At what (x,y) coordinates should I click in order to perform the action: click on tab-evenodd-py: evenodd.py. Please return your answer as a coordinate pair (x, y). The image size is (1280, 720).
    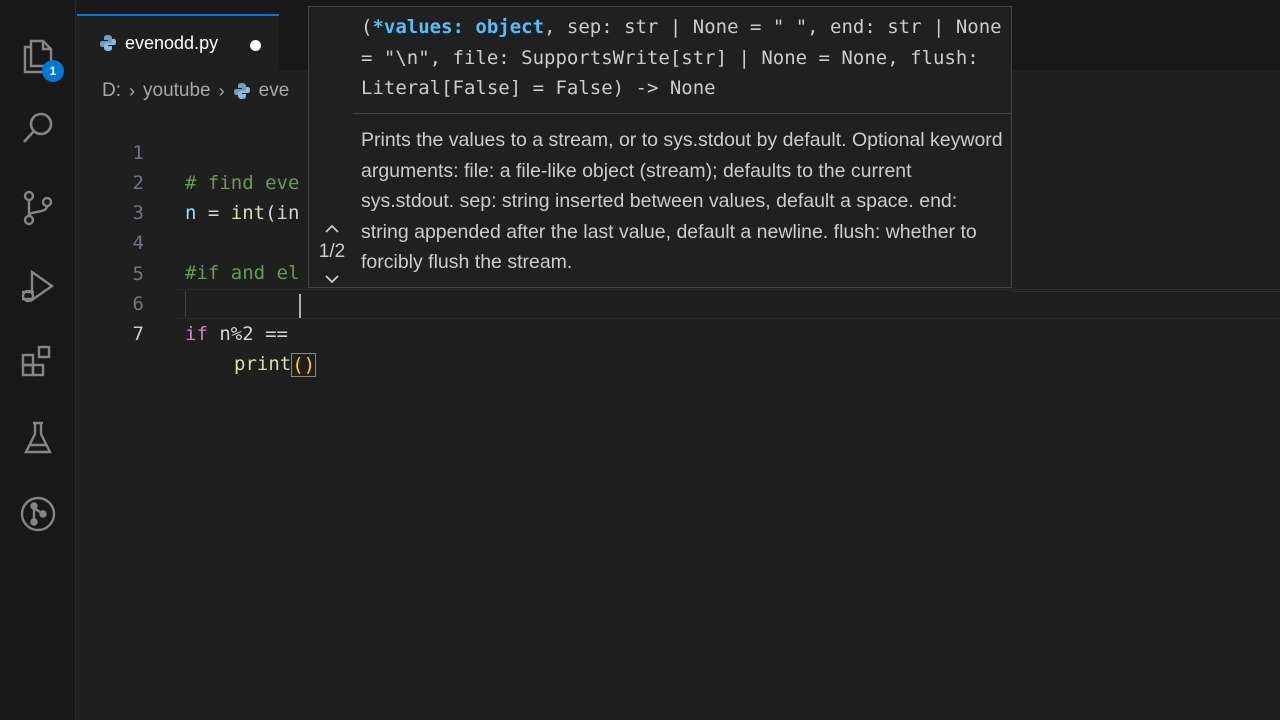
    Looking at the image, I should click on (178, 42).